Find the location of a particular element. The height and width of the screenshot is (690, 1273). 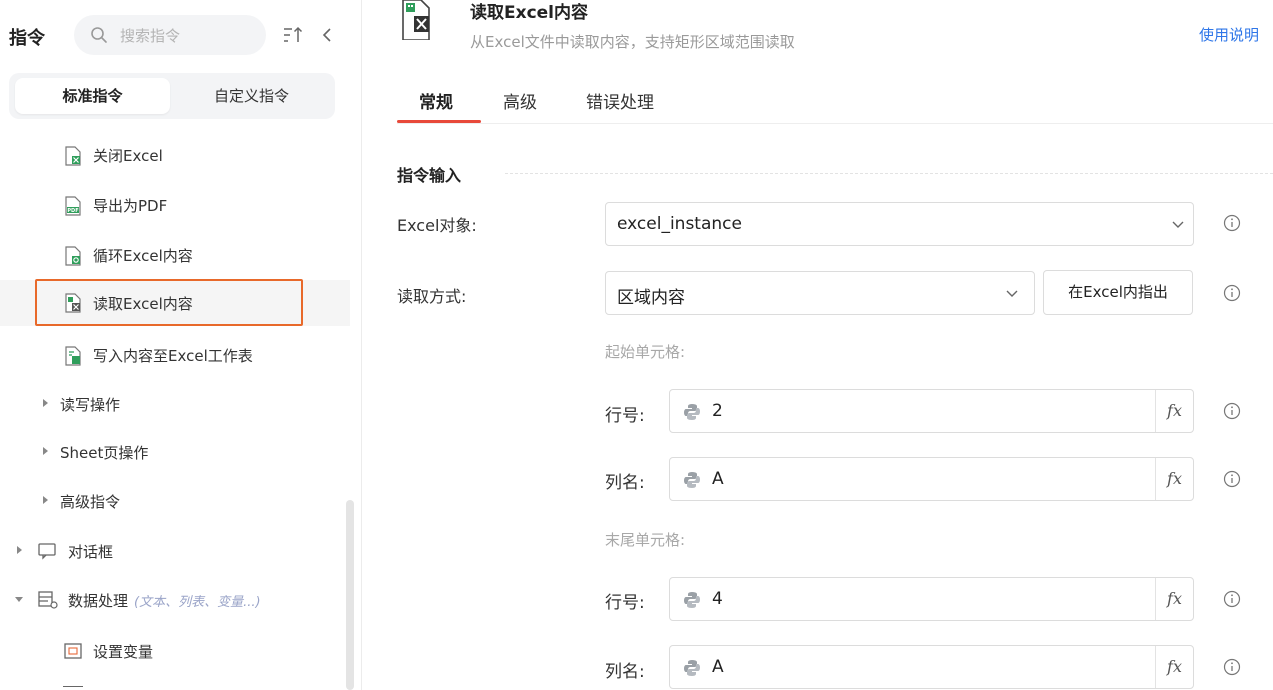

tree-item-label: 循环Excel内容 is located at coordinates (143, 256).